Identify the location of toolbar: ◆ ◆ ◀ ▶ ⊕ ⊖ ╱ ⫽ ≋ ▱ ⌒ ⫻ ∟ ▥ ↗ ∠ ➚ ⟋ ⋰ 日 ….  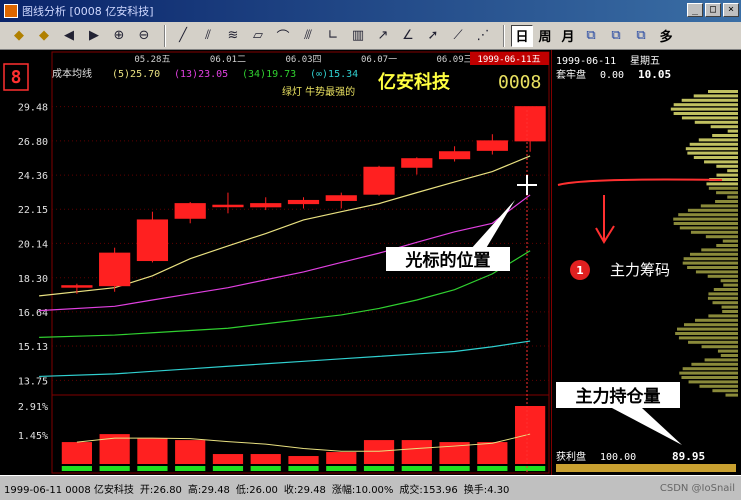
(370, 36).